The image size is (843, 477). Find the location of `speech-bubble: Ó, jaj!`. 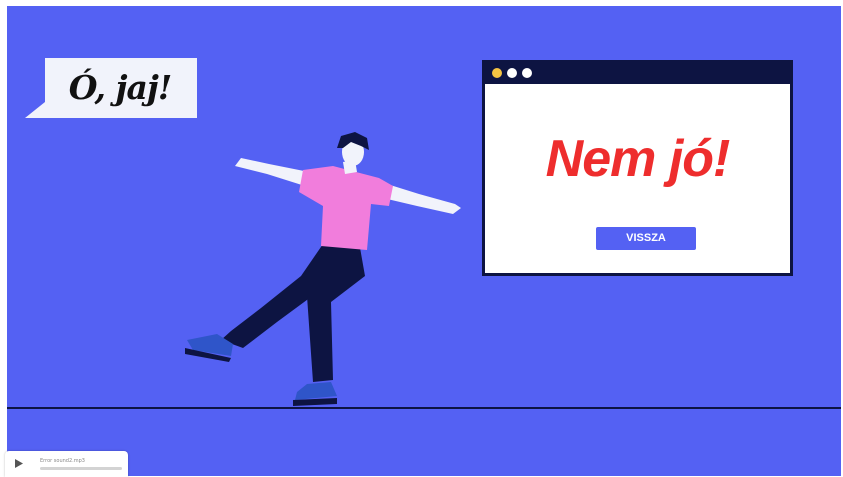

speech-bubble: Ó, jaj! is located at coordinates (111, 88).